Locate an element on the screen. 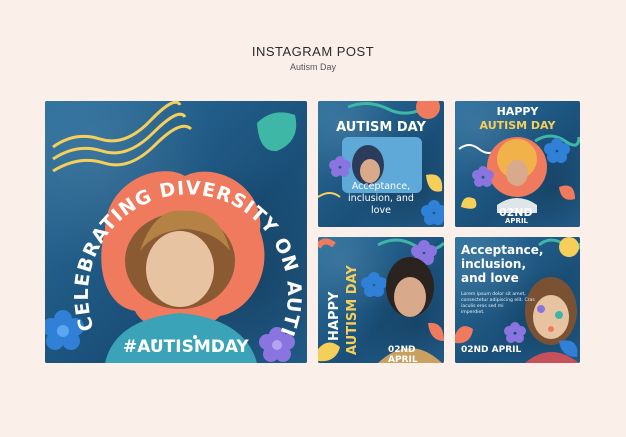 The height and width of the screenshot is (437, 626). vertical-title: HAPPY AUTISM DAY is located at coordinates (343, 310).